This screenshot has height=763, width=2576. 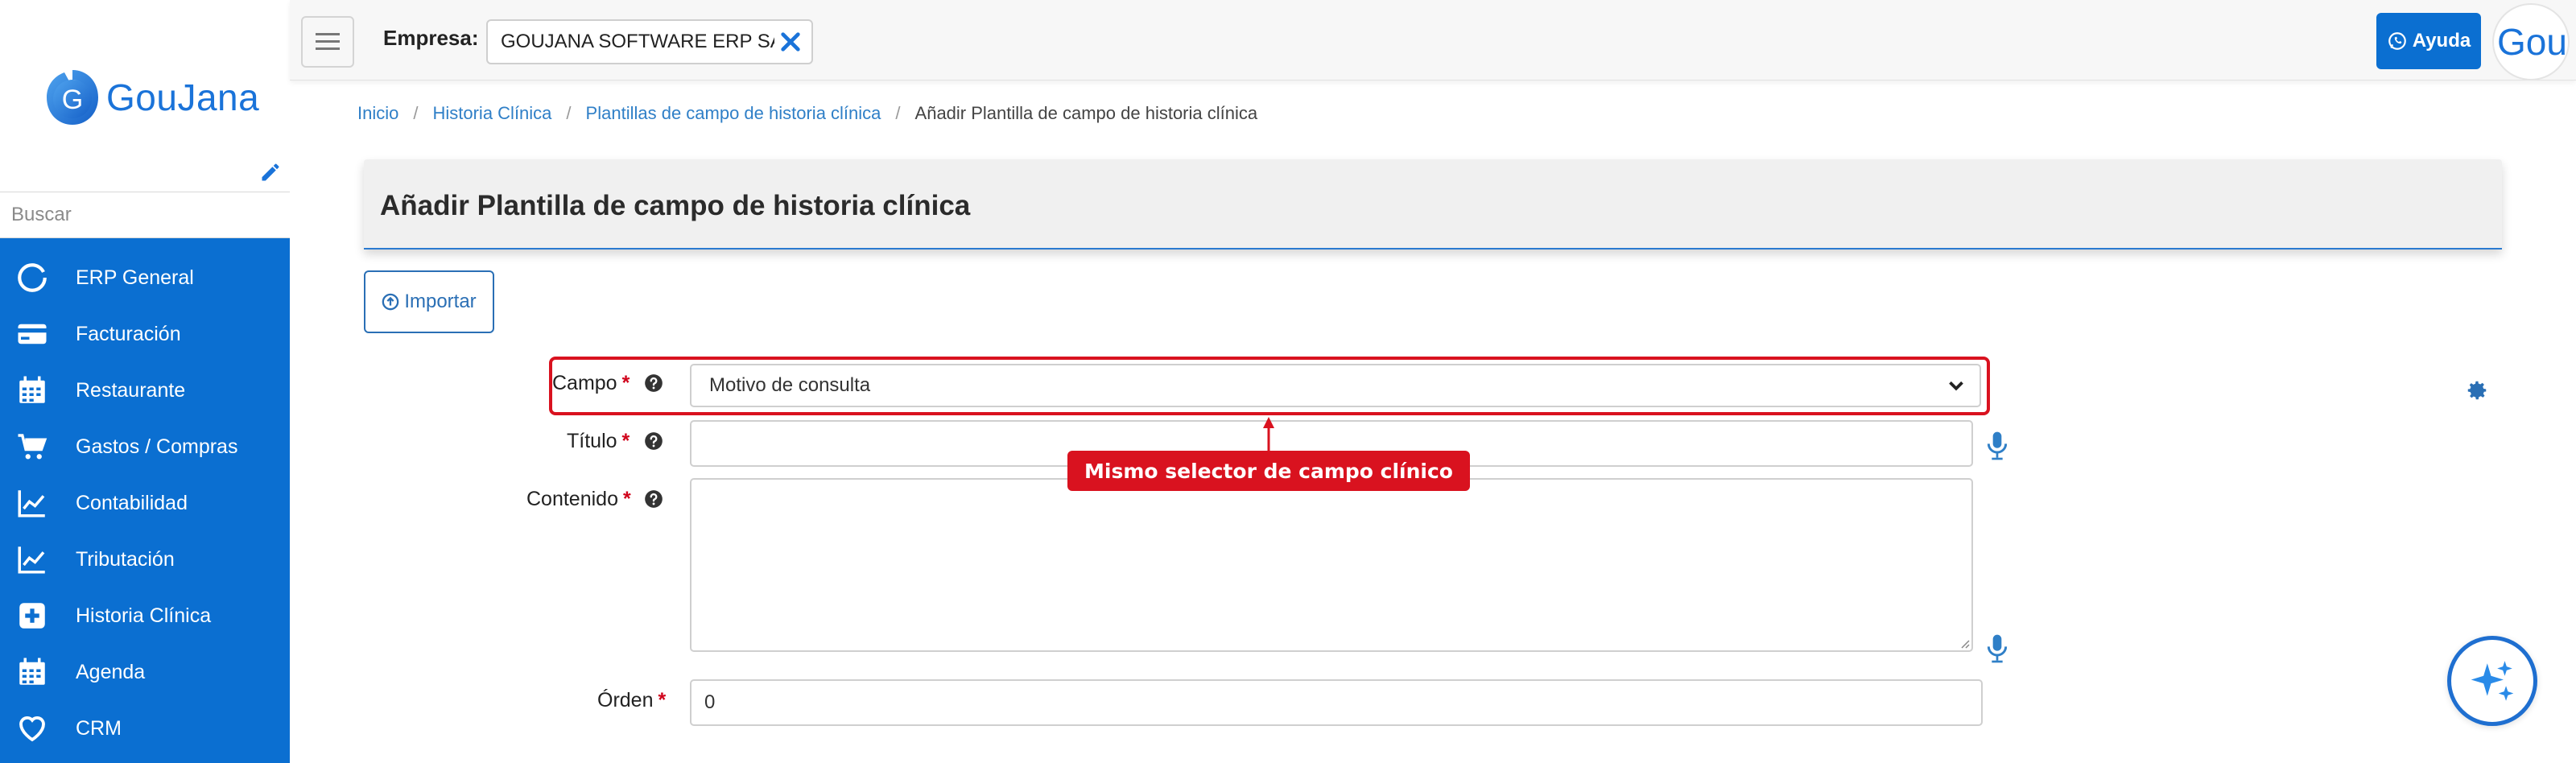 I want to click on titulo-microphone-icon, so click(x=1997, y=446).